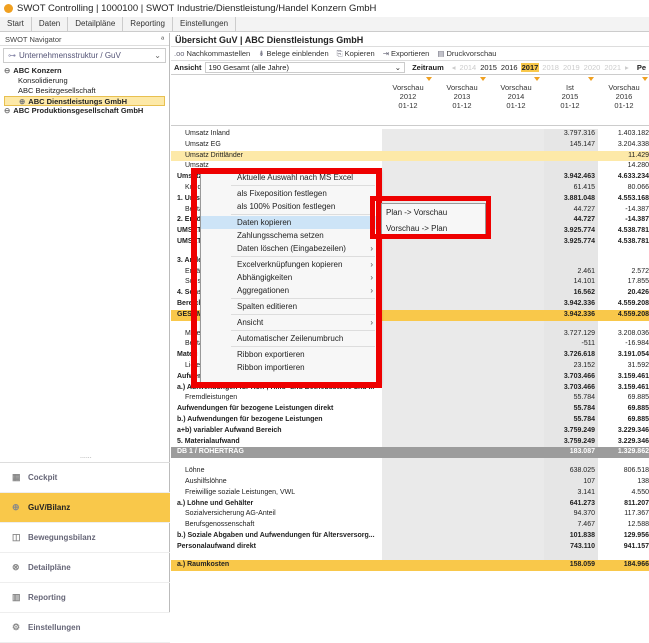  I want to click on cell-ist-2015: 107, so click(571, 482).